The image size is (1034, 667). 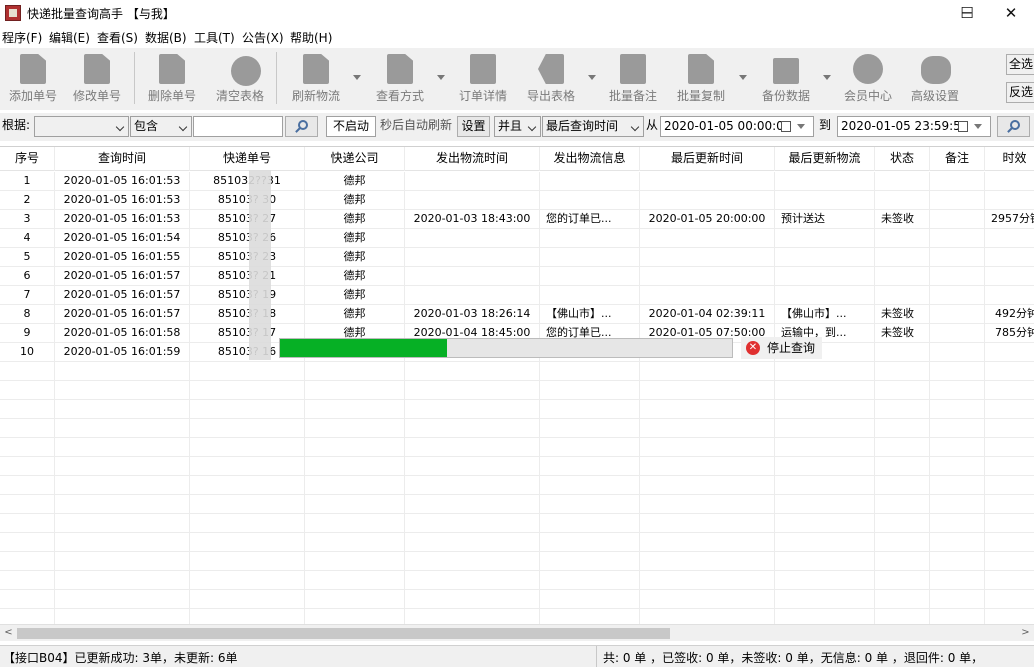 What do you see at coordinates (737, 126) in the screenshot?
I see `from-datetime: 2020-01-05 00:00:00` at bounding box center [737, 126].